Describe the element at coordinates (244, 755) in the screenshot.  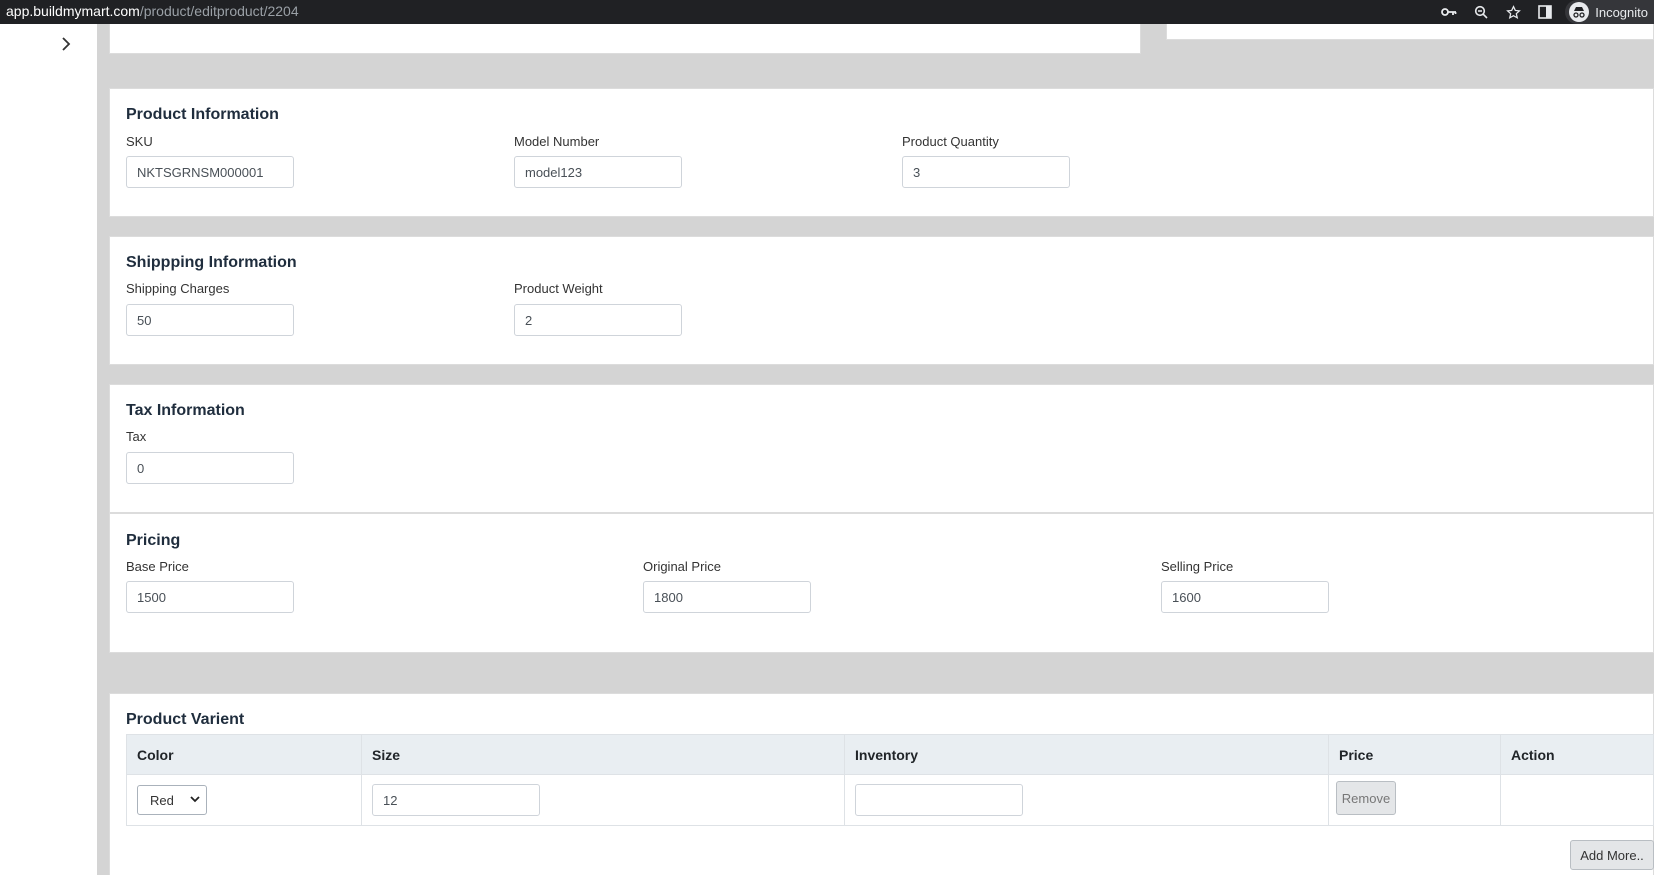
I see `column-header-color: Color` at that location.